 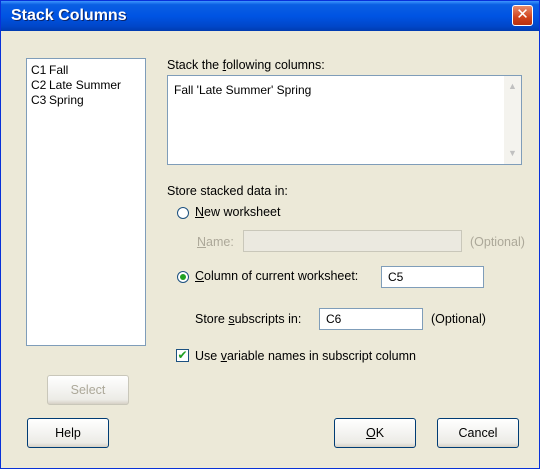 I want to click on name-label: Name:, so click(x=215, y=242).